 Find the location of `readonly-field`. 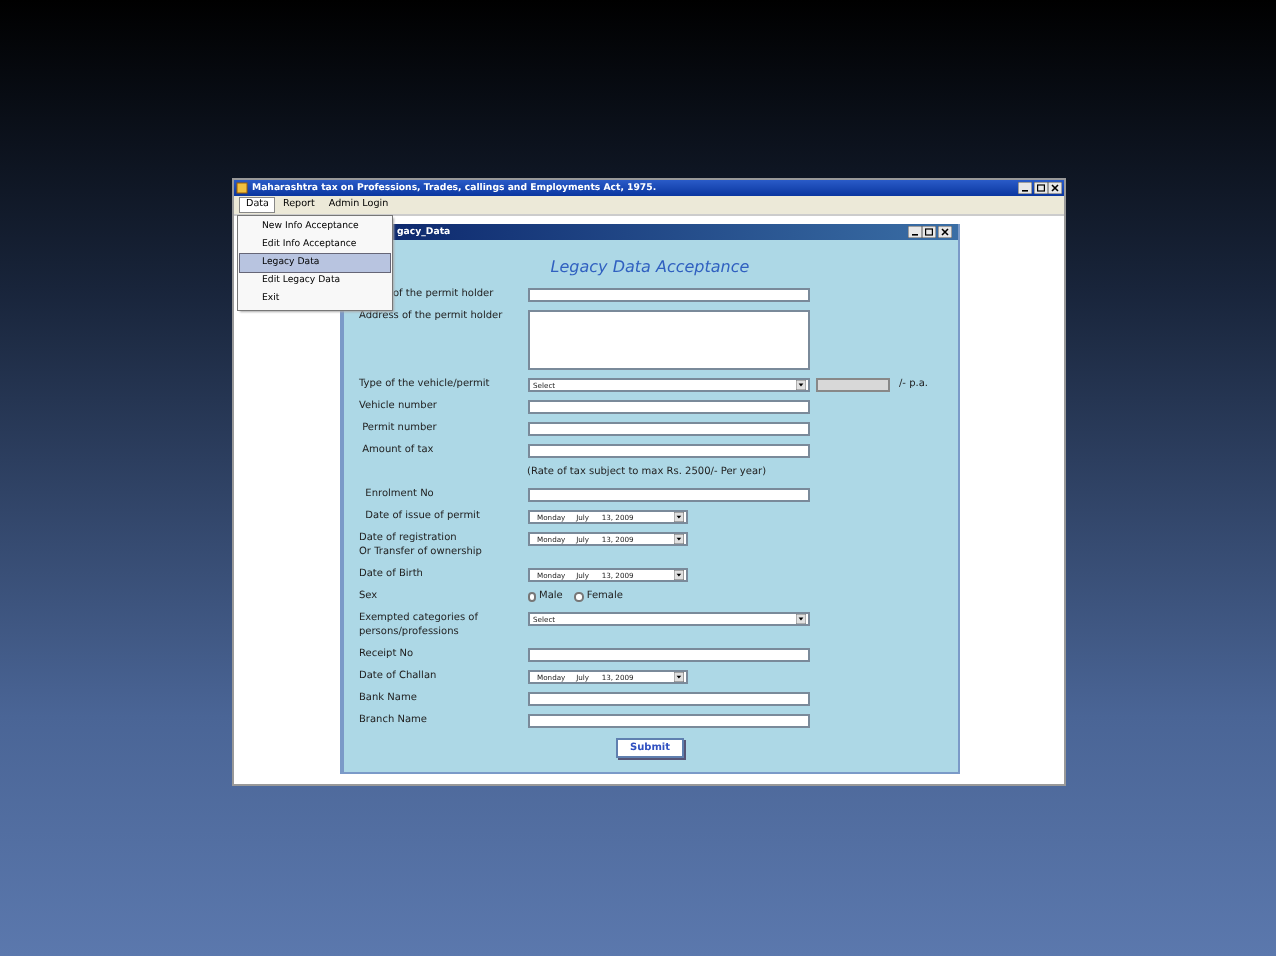

readonly-field is located at coordinates (852, 385).